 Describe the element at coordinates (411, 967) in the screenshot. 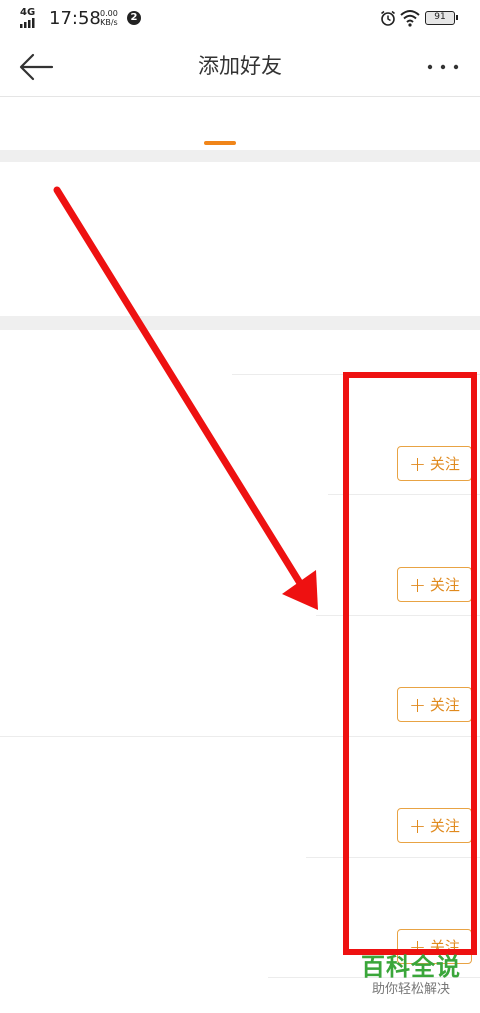

I see `watermark-title: 百科全说` at that location.